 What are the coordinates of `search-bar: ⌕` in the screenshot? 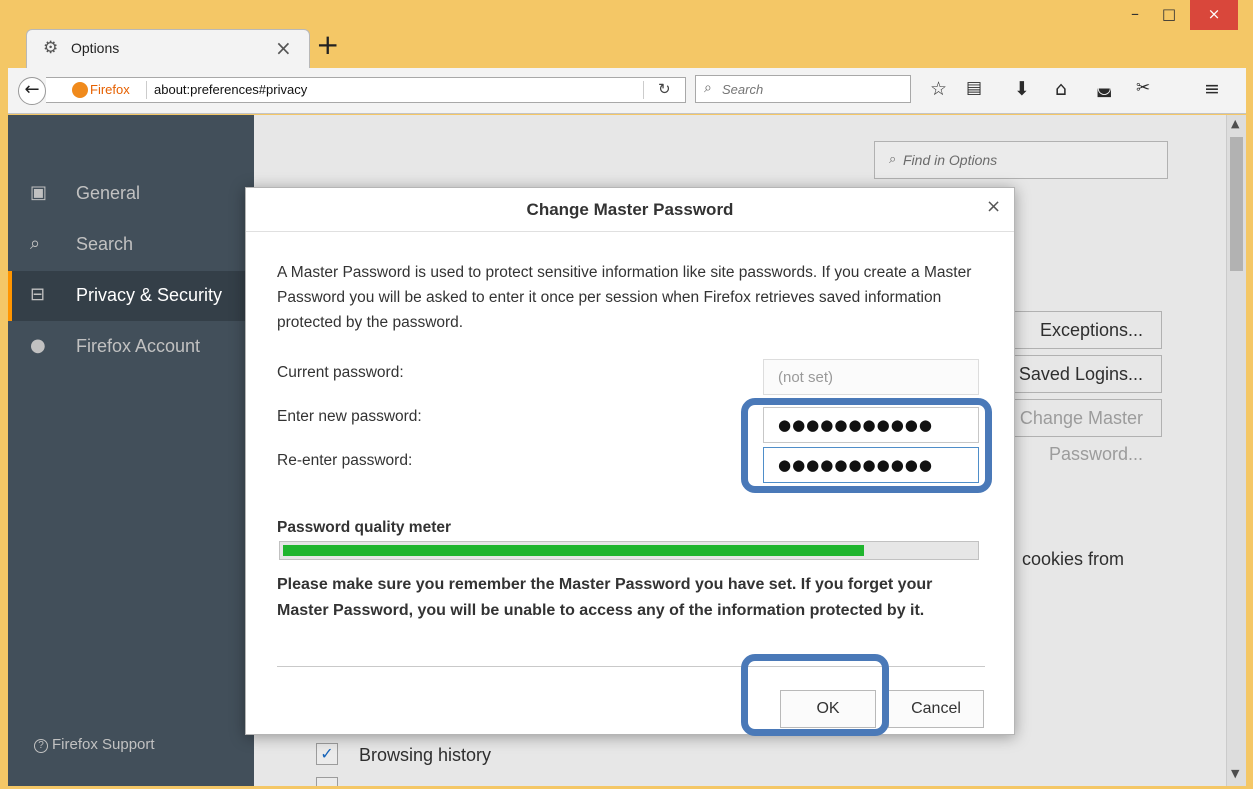 It's located at (803, 89).